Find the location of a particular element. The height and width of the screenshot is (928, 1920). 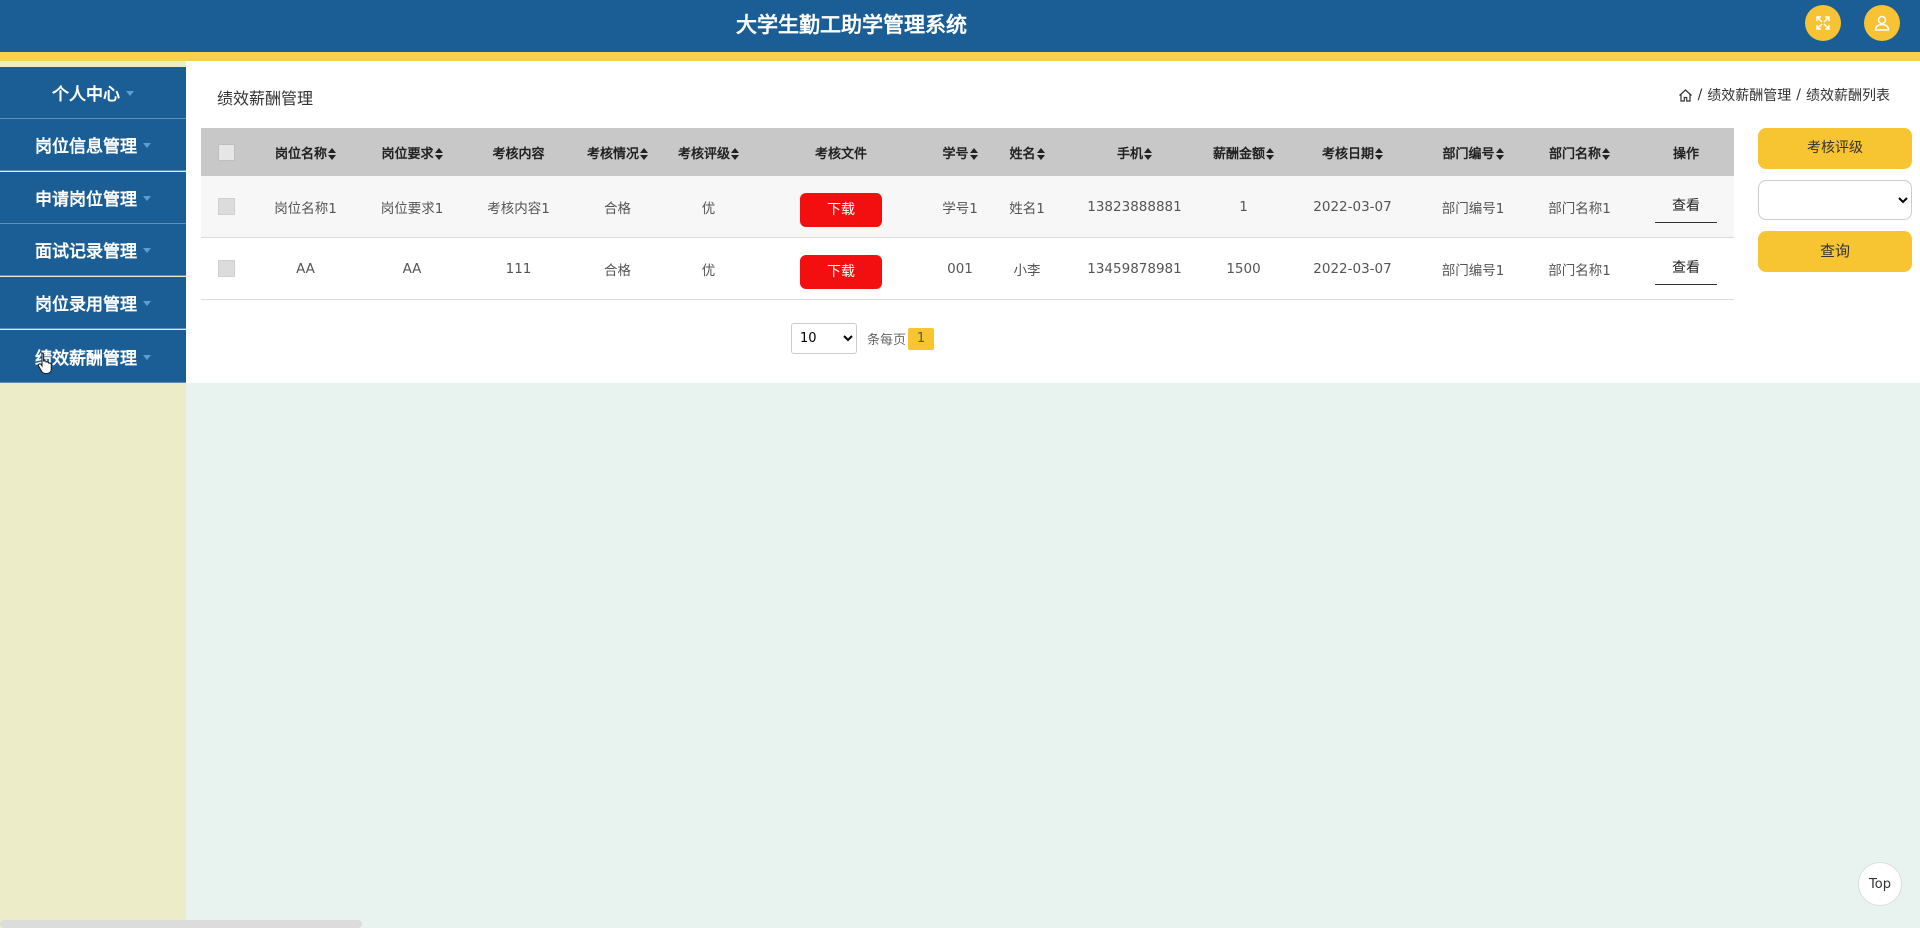

column-header: 操作 is located at coordinates (1686, 152).